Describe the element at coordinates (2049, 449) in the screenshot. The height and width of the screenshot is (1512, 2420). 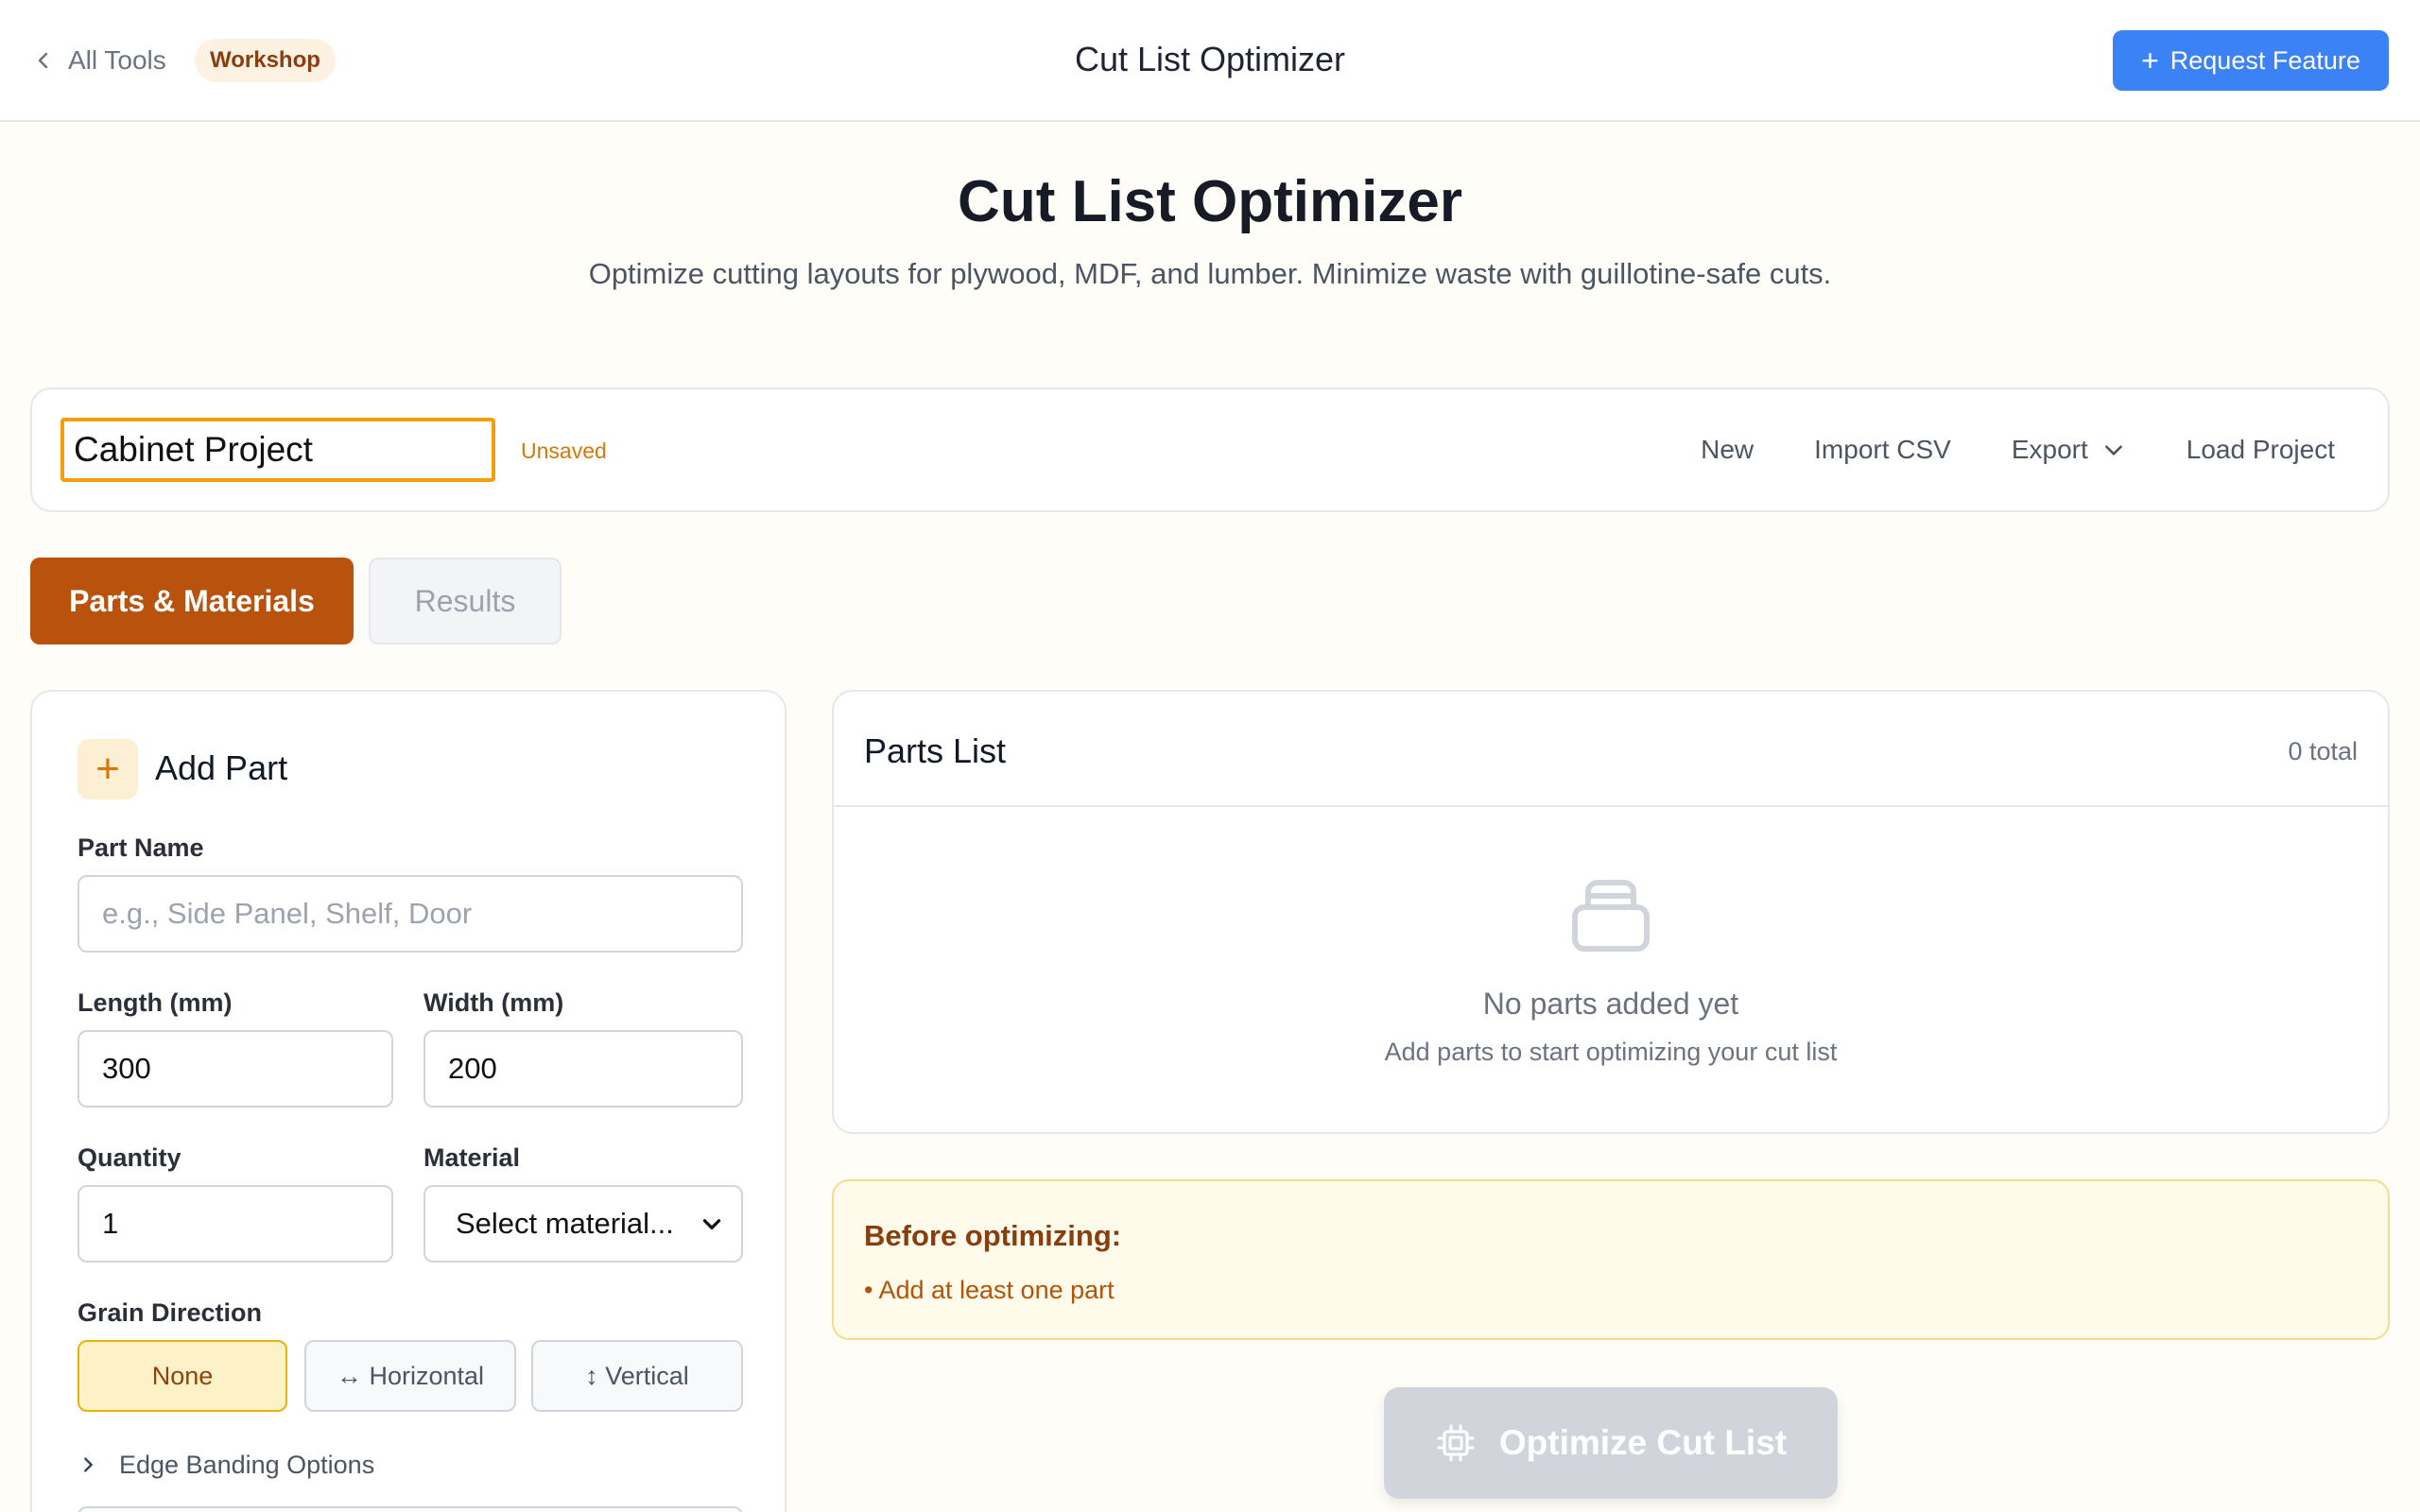
I see `export-label: Export` at that location.